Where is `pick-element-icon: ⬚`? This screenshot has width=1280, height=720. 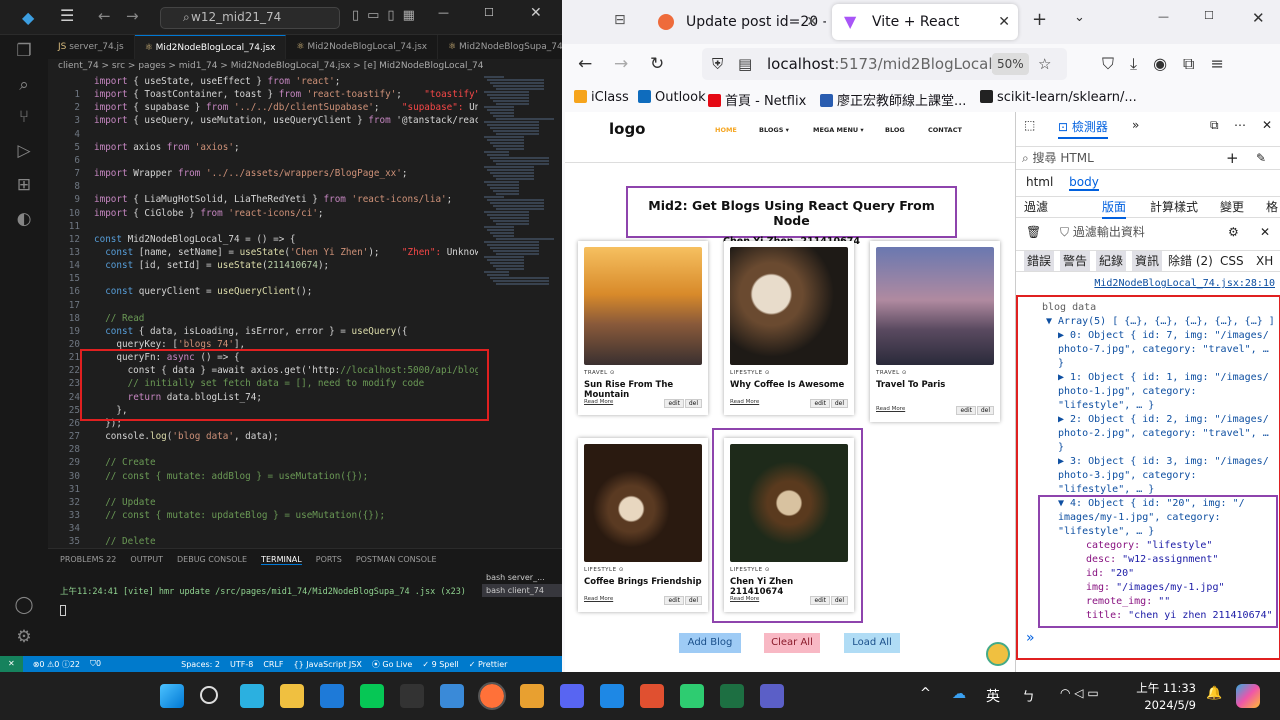
pick-element-icon: ⬚ is located at coordinates (1029, 125).